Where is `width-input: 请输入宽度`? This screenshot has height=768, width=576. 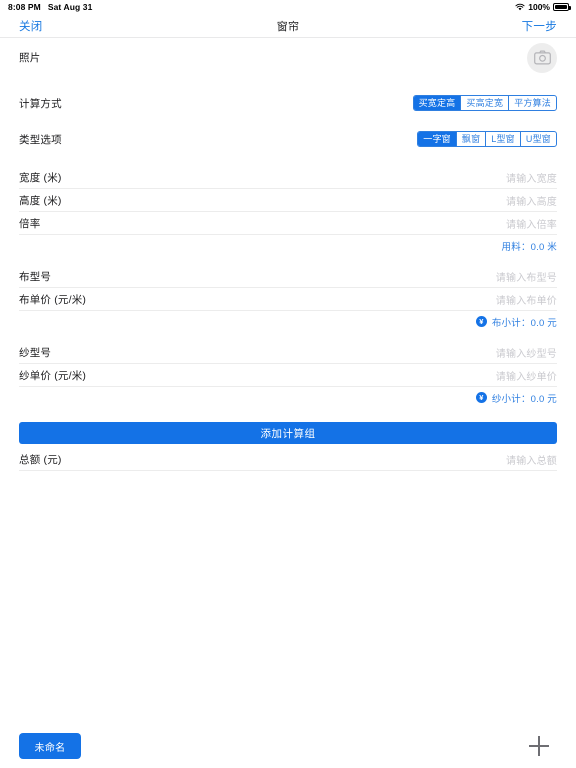 width-input: 请输入宽度 is located at coordinates (531, 177).